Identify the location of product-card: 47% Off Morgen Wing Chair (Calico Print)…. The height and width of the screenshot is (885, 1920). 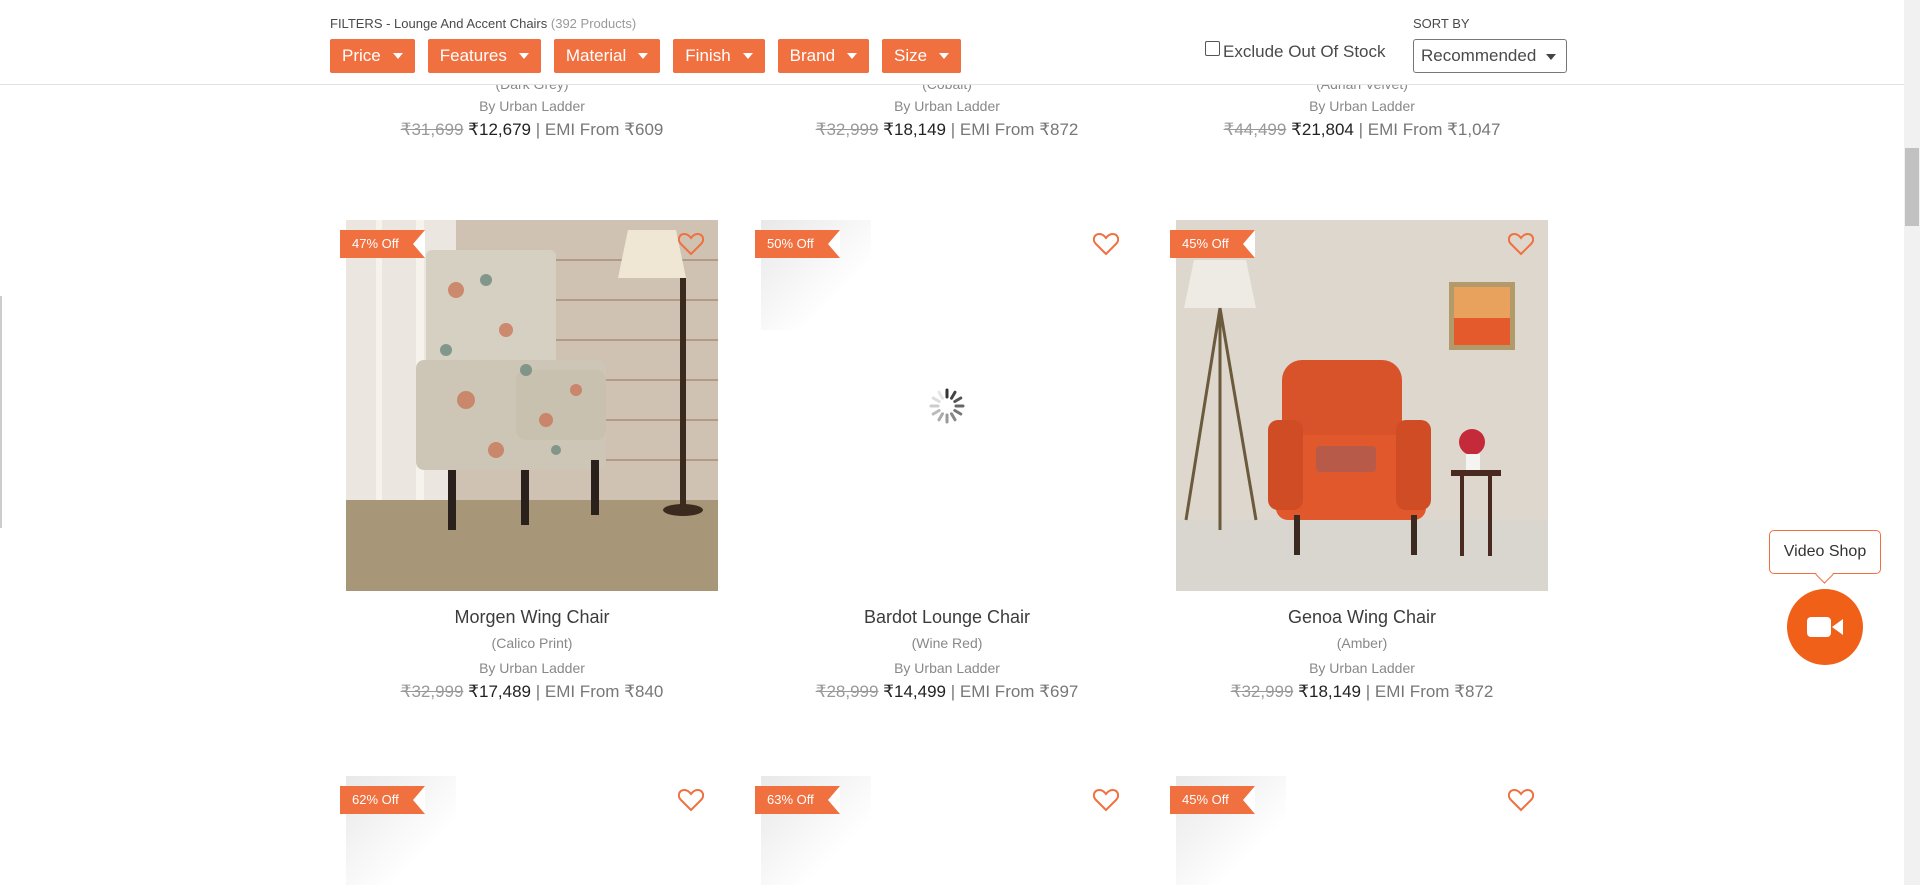
(529, 461).